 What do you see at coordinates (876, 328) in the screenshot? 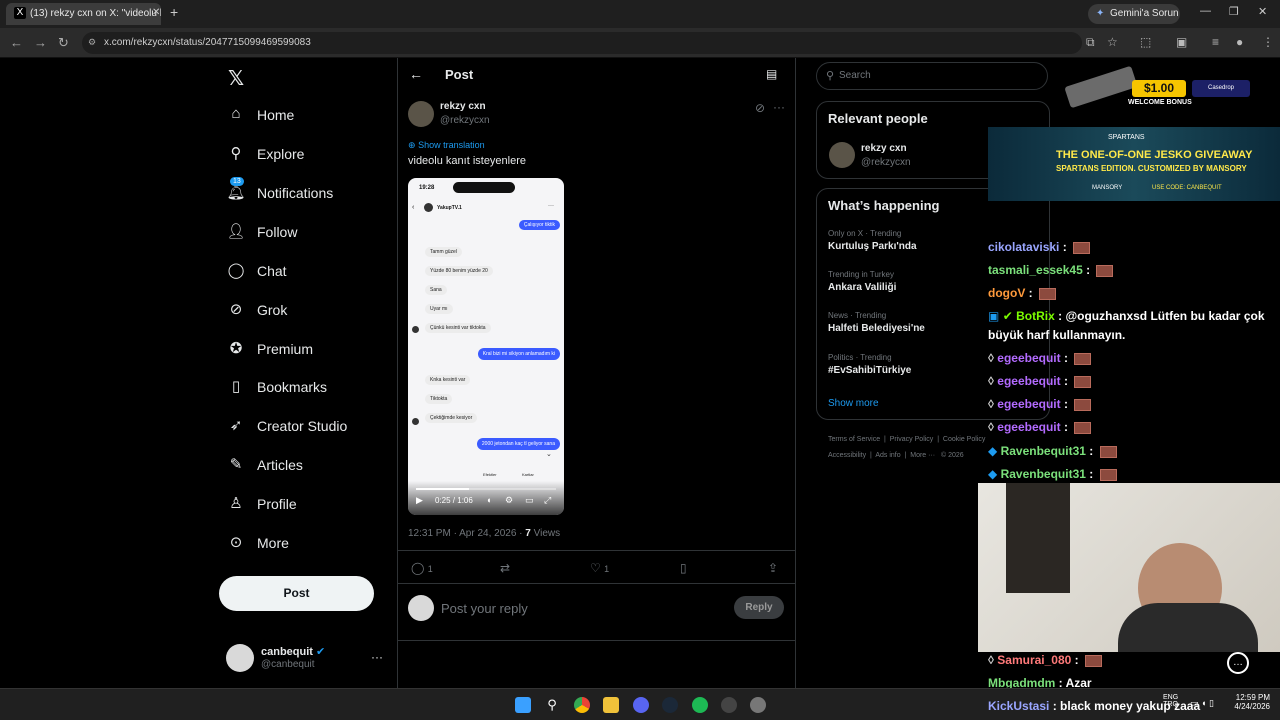
I see `trend-name: Halfeti Belediyesi'ne` at bounding box center [876, 328].